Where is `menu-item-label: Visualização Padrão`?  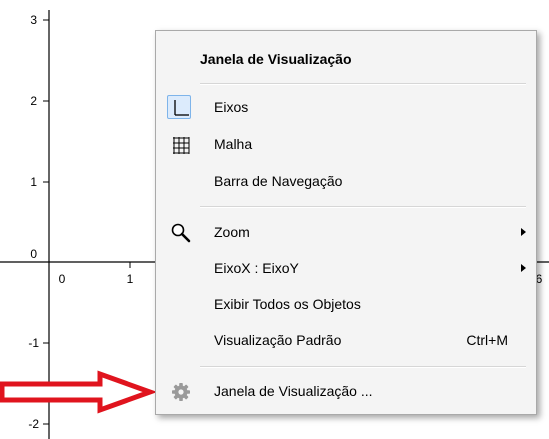 menu-item-label: Visualização Padrão is located at coordinates (278, 340).